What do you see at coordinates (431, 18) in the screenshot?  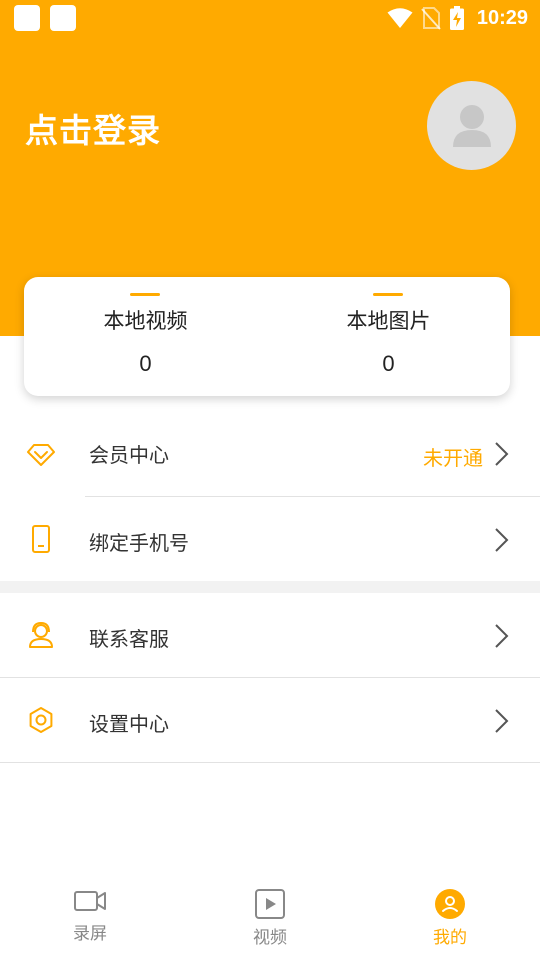 I see `no-sim-icon` at bounding box center [431, 18].